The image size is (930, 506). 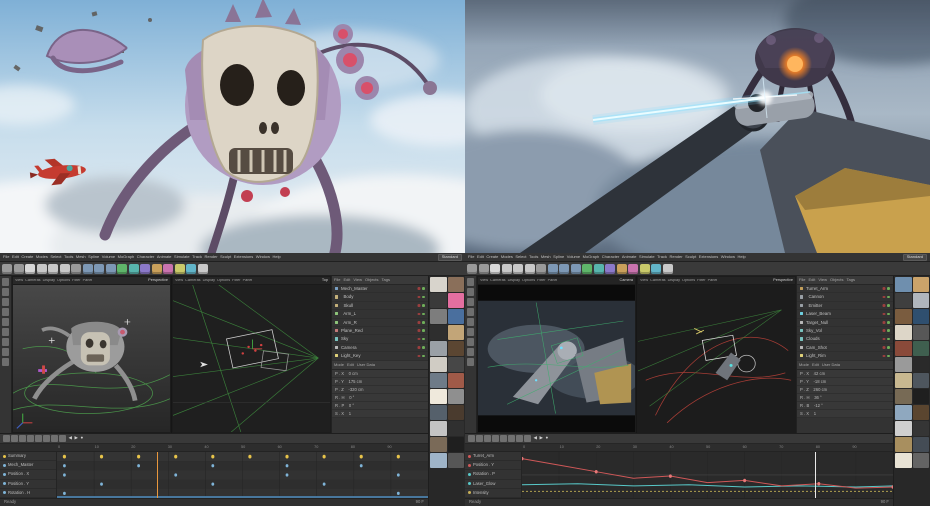 What do you see at coordinates (27, 257) in the screenshot?
I see `menu-item: Create` at bounding box center [27, 257].